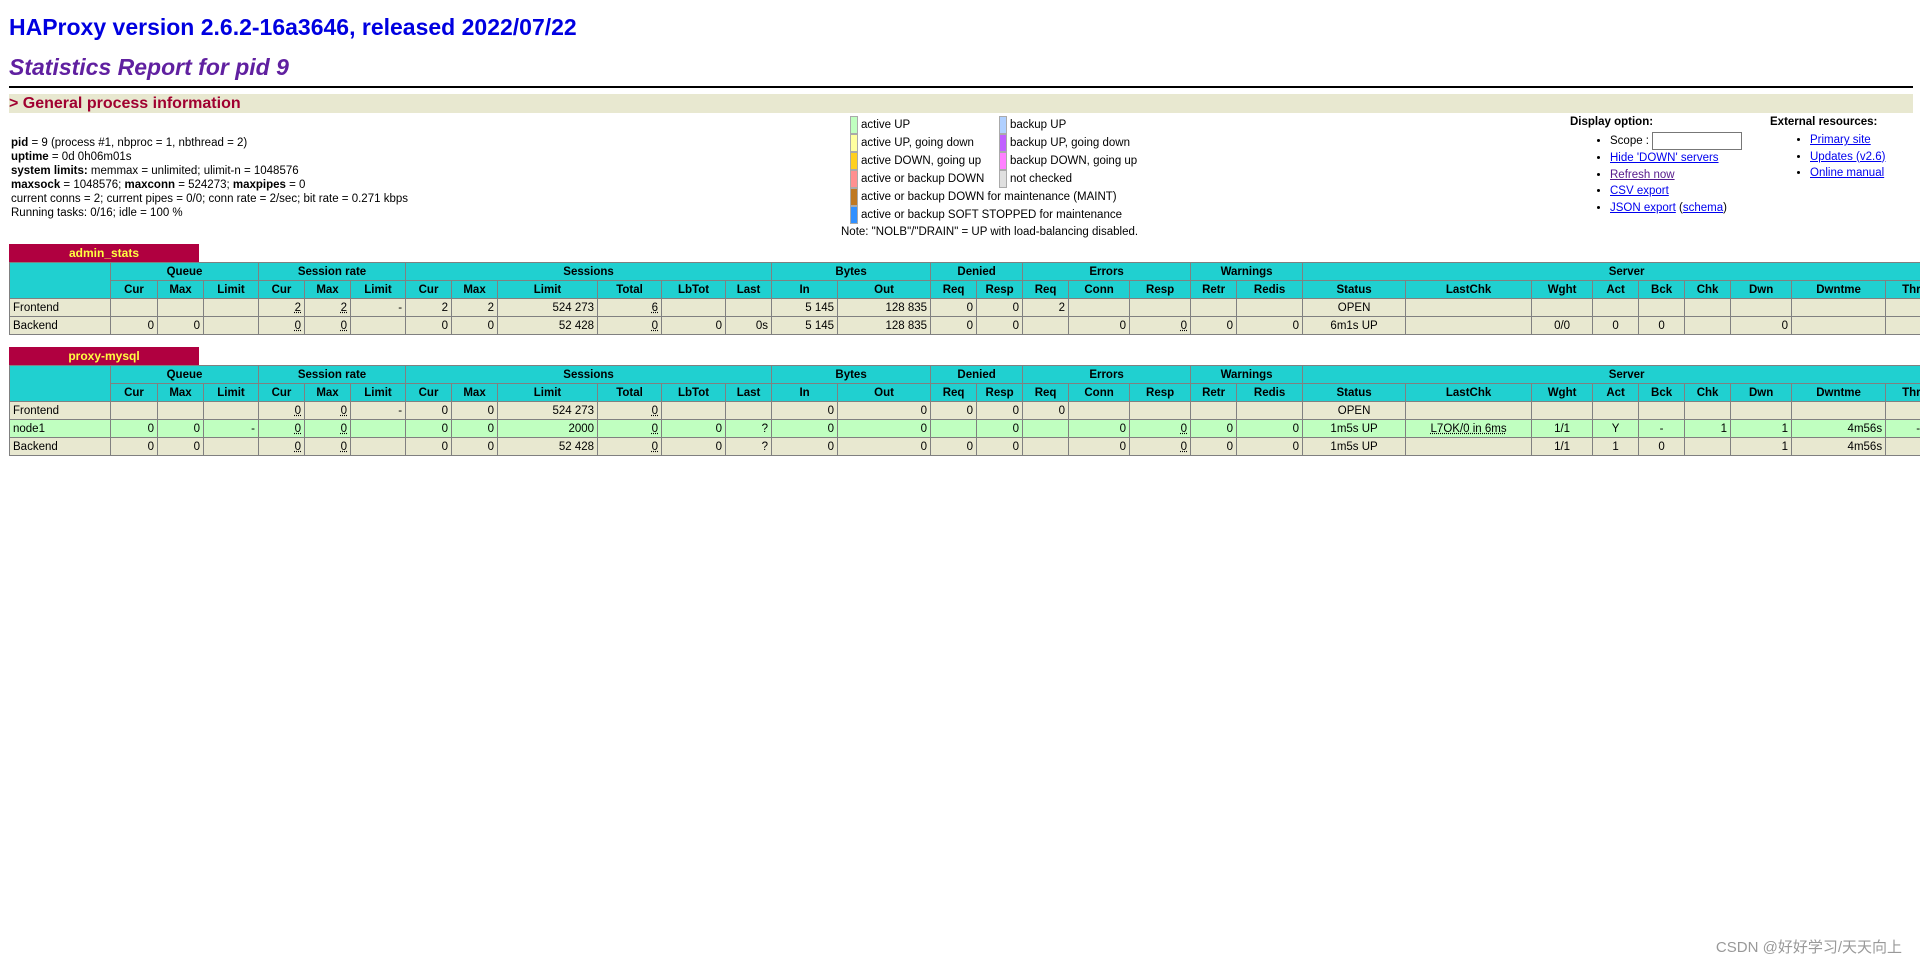  Describe the element at coordinates (1664, 158) in the screenshot. I see `hide-down-servers-link: Hide 'DOWN' servers` at that location.